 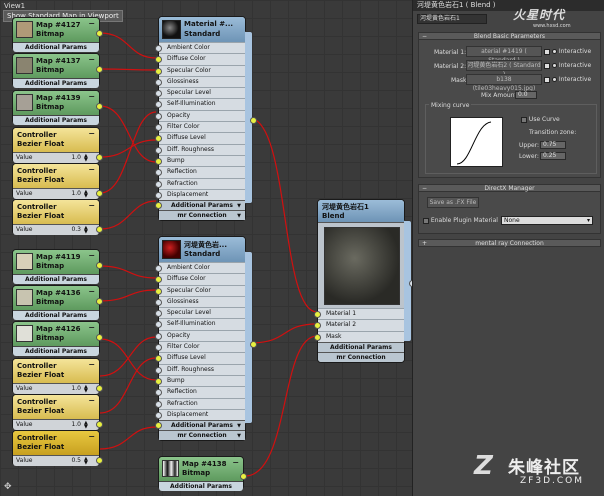 What do you see at coordinates (200, 414) in the screenshot?
I see `slot-displacement: Displacement` at bounding box center [200, 414].